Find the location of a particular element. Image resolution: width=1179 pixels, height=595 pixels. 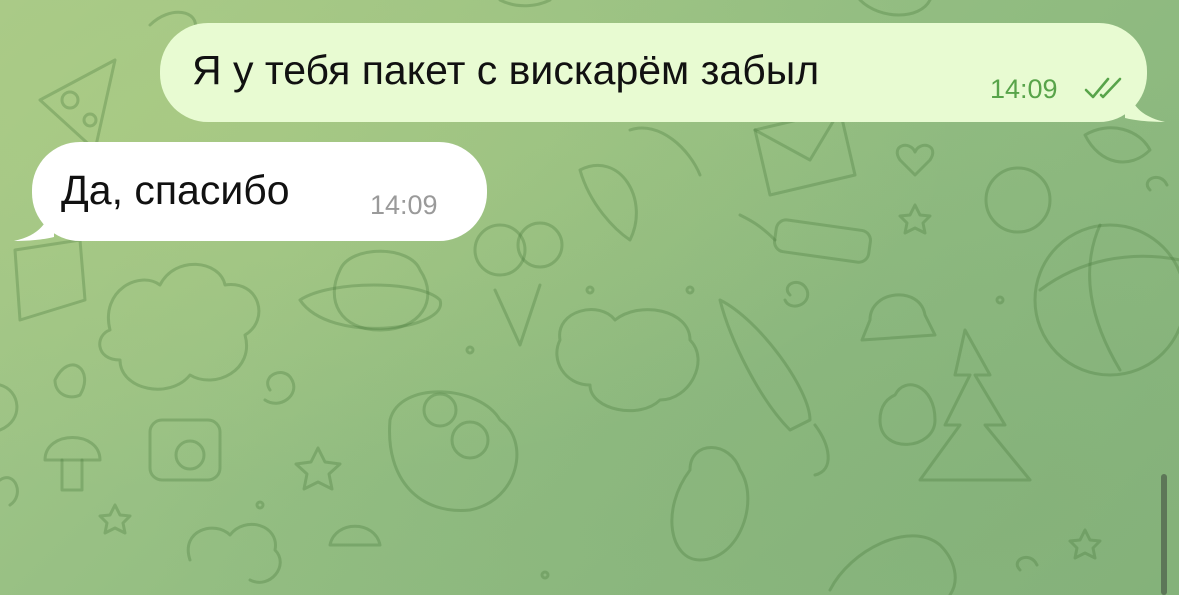

message-text: Да, спасибо is located at coordinates (175, 190).